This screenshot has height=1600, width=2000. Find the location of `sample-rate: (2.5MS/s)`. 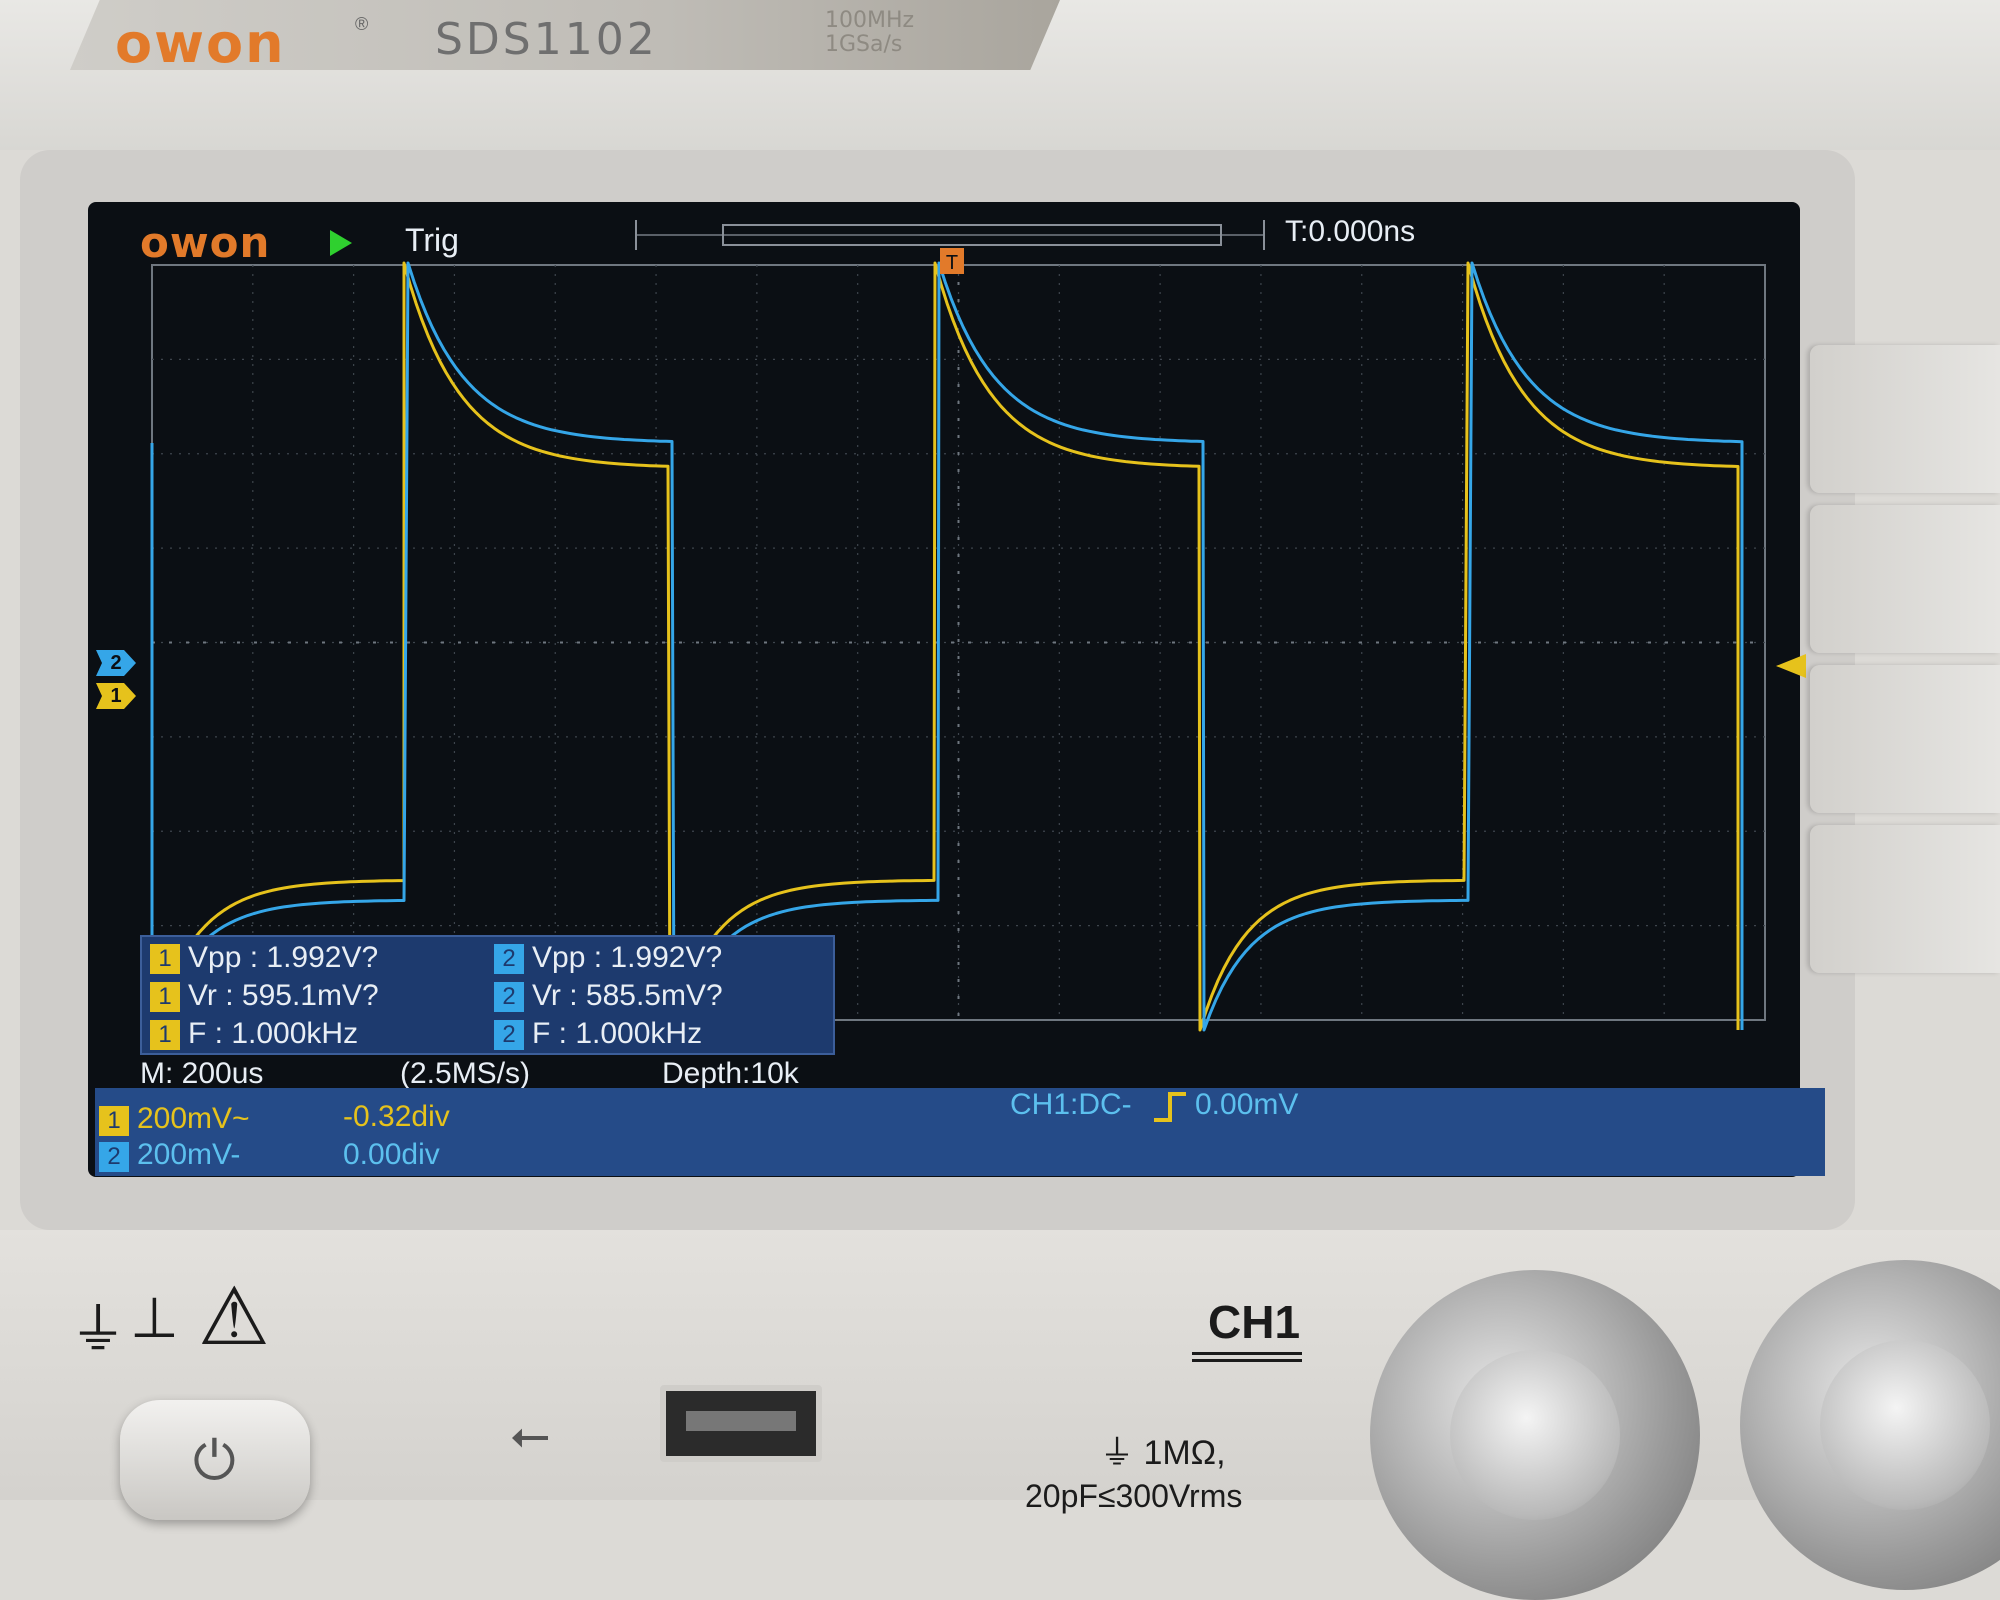

sample-rate: (2.5MS/s) is located at coordinates (465, 1073).